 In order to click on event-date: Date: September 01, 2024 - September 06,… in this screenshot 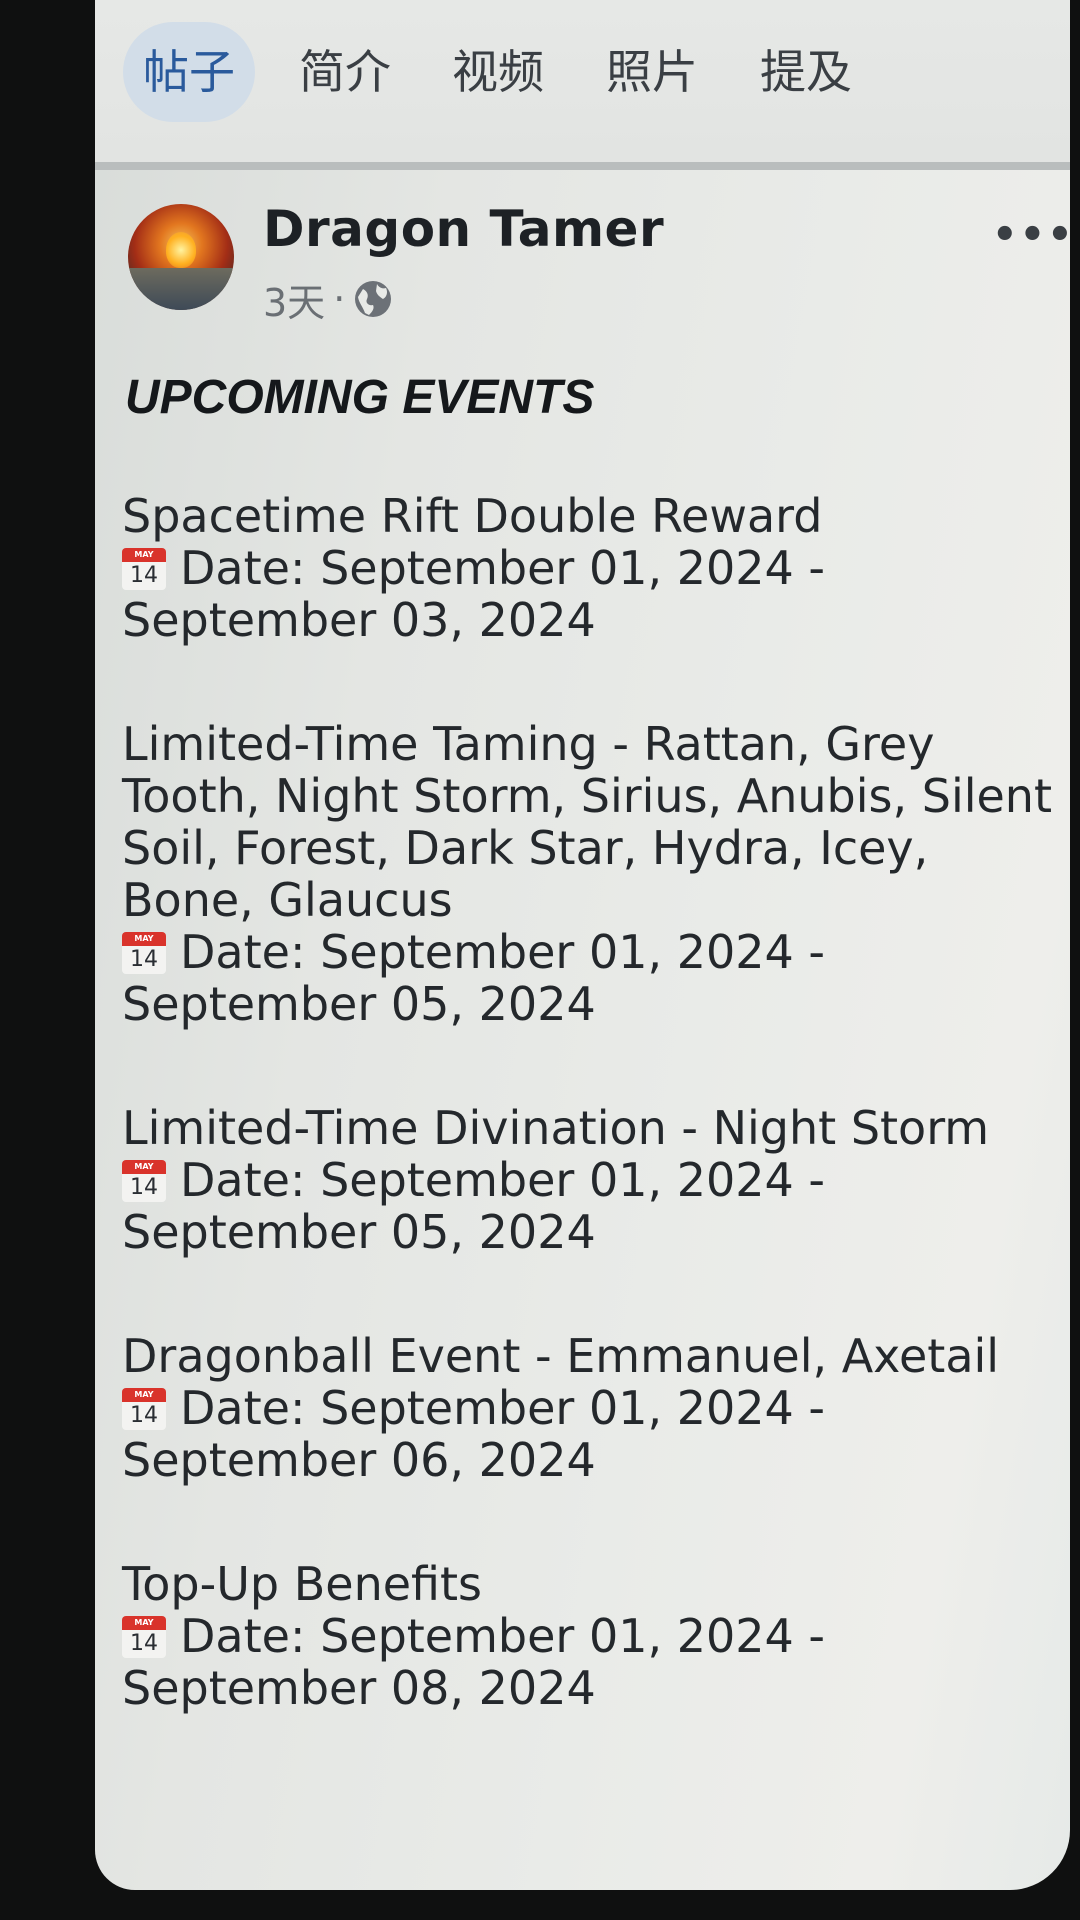, I will do `click(474, 1434)`.